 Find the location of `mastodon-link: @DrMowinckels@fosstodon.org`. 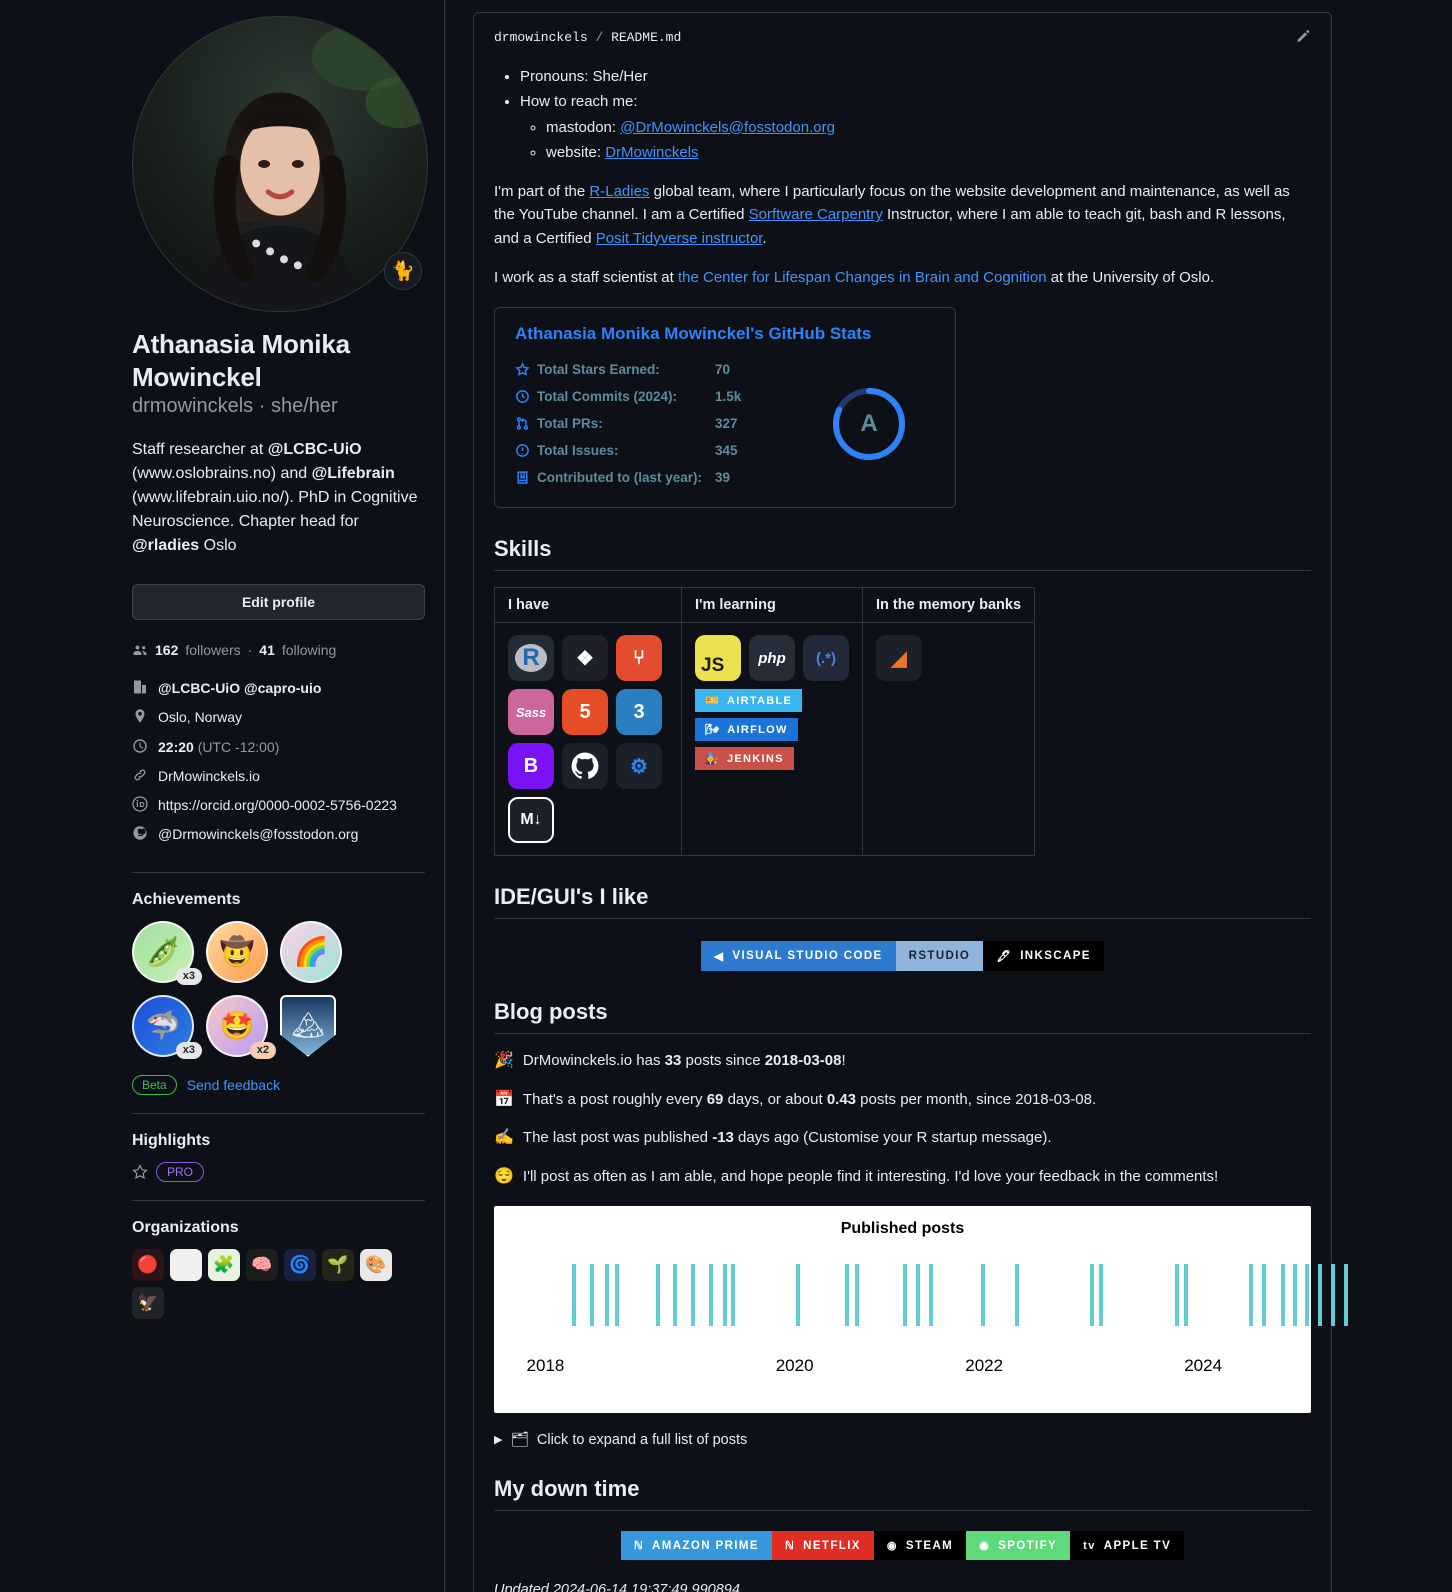

mastodon-link: @DrMowinckels@fosstodon.org is located at coordinates (727, 127).